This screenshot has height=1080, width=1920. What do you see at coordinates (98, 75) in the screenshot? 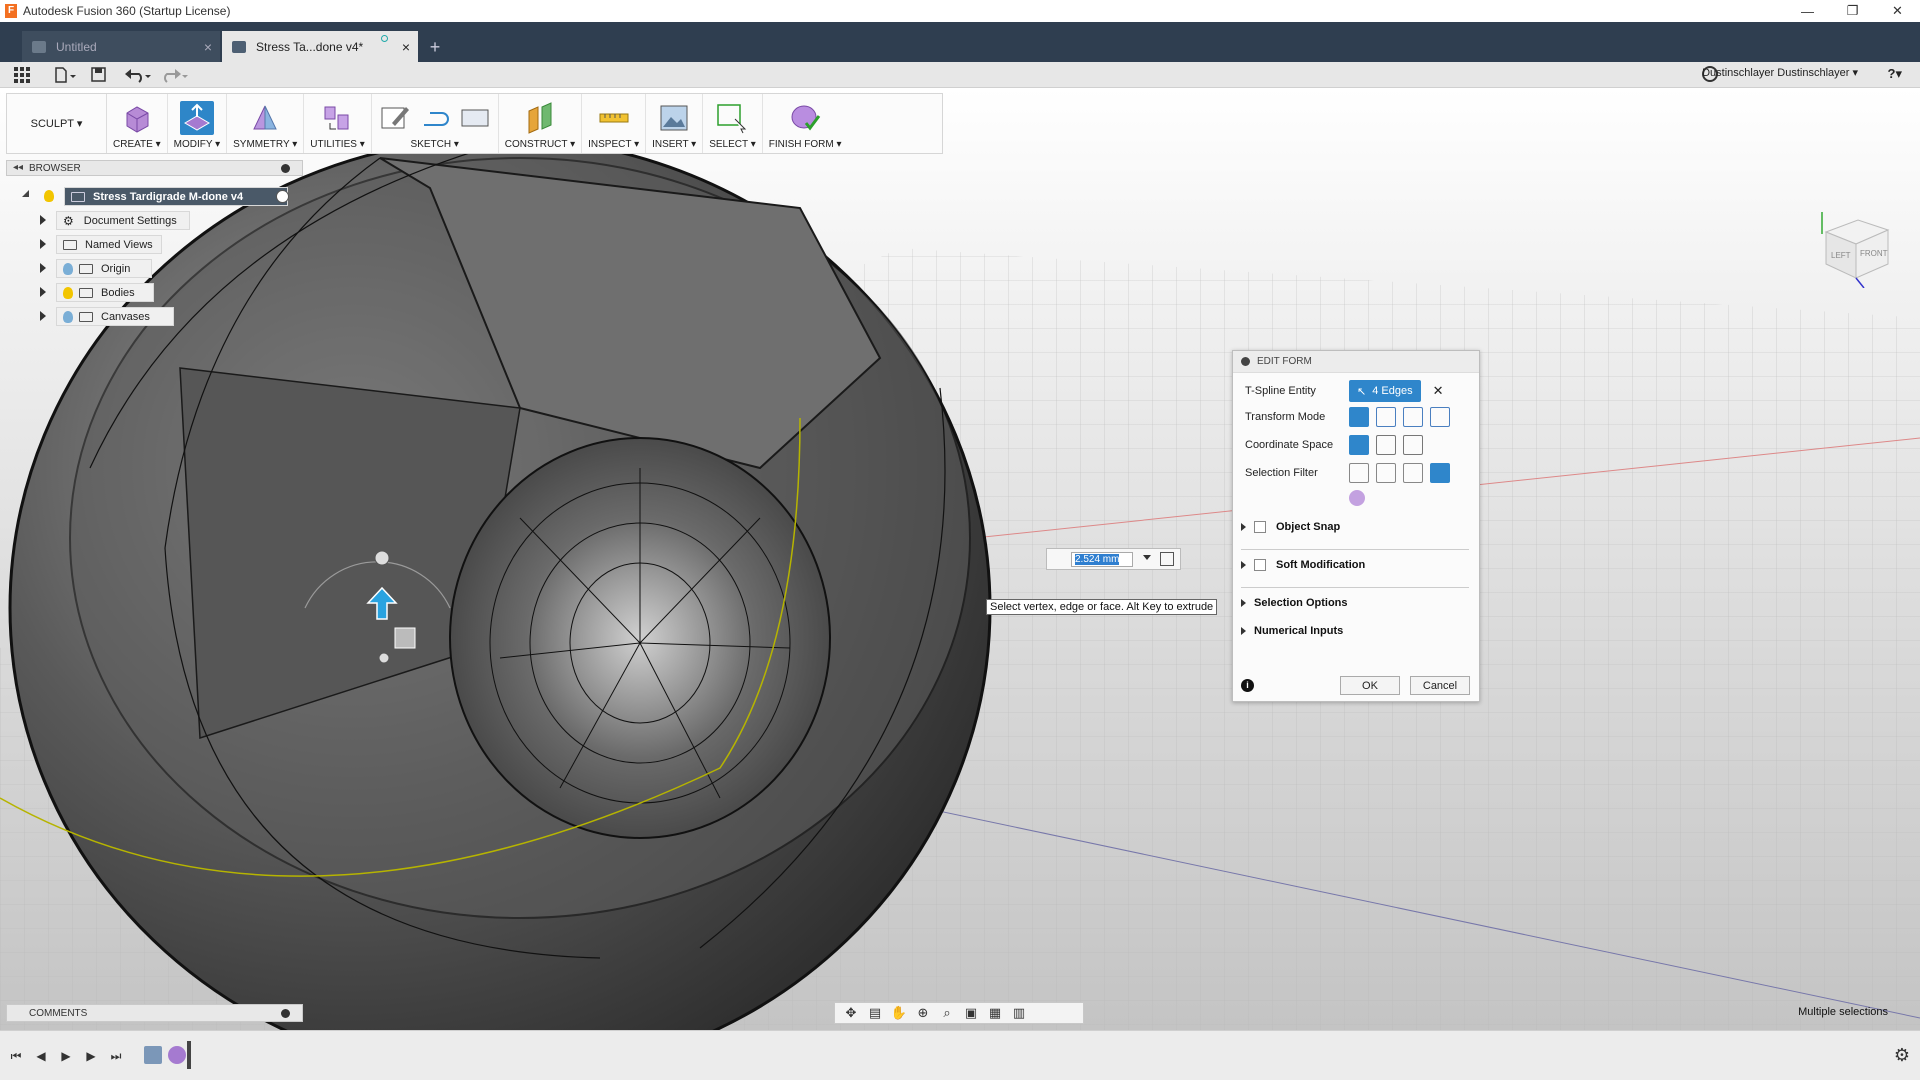
I see `save-icon` at bounding box center [98, 75].